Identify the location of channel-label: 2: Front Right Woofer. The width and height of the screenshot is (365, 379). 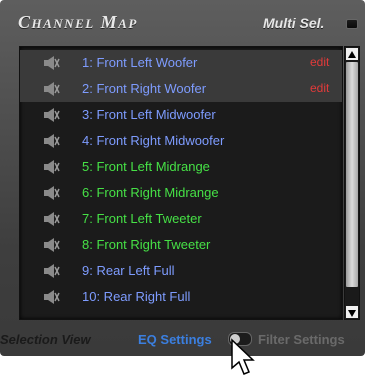
(144, 88).